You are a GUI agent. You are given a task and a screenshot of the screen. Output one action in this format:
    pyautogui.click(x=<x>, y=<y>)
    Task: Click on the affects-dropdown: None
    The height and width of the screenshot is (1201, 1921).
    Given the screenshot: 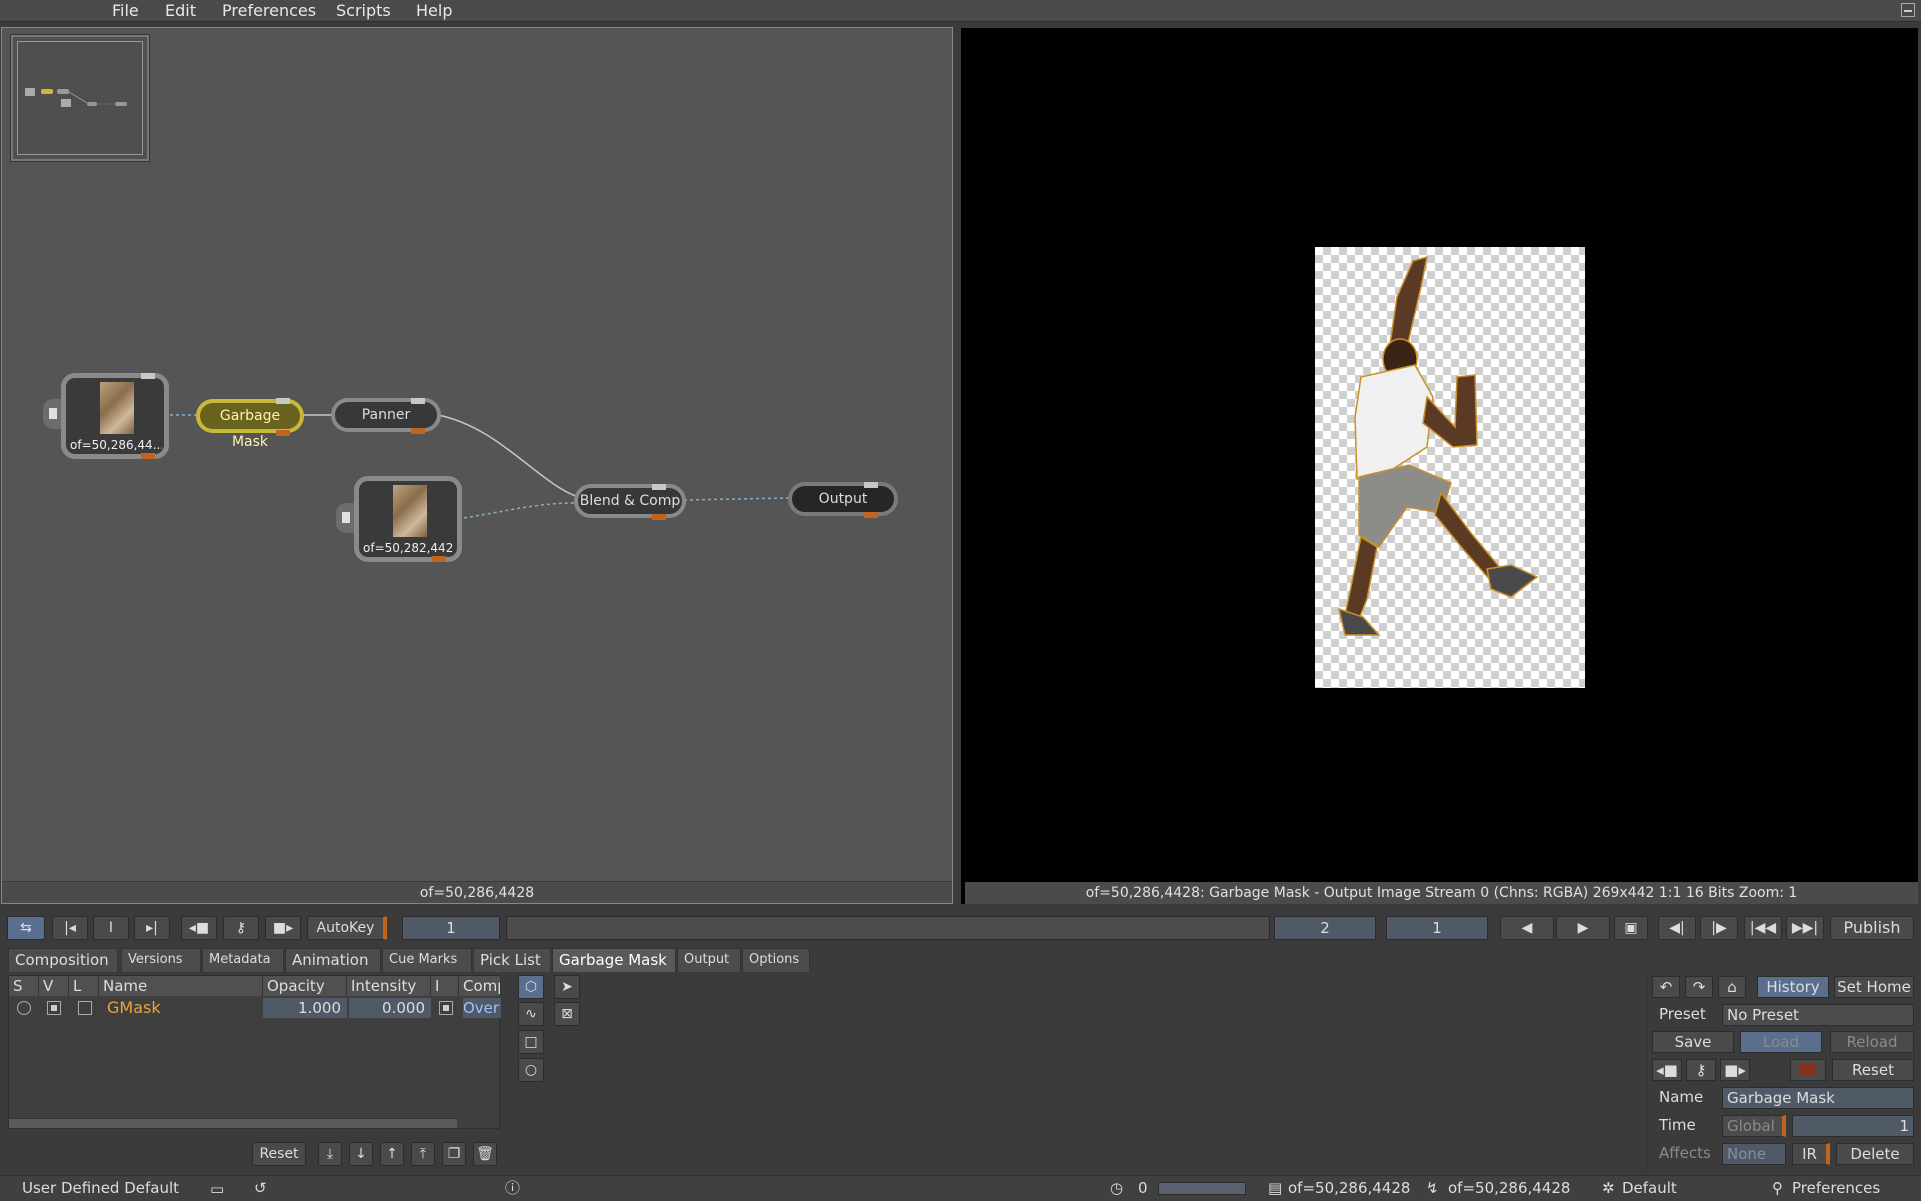 What is the action you would take?
    pyautogui.click(x=1754, y=1154)
    